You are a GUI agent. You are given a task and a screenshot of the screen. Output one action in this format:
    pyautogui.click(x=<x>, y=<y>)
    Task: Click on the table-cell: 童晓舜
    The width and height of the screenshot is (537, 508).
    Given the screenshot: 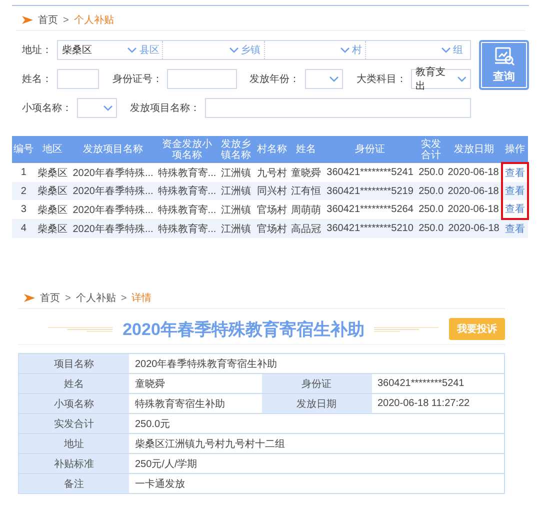 What is the action you would take?
    pyautogui.click(x=306, y=172)
    